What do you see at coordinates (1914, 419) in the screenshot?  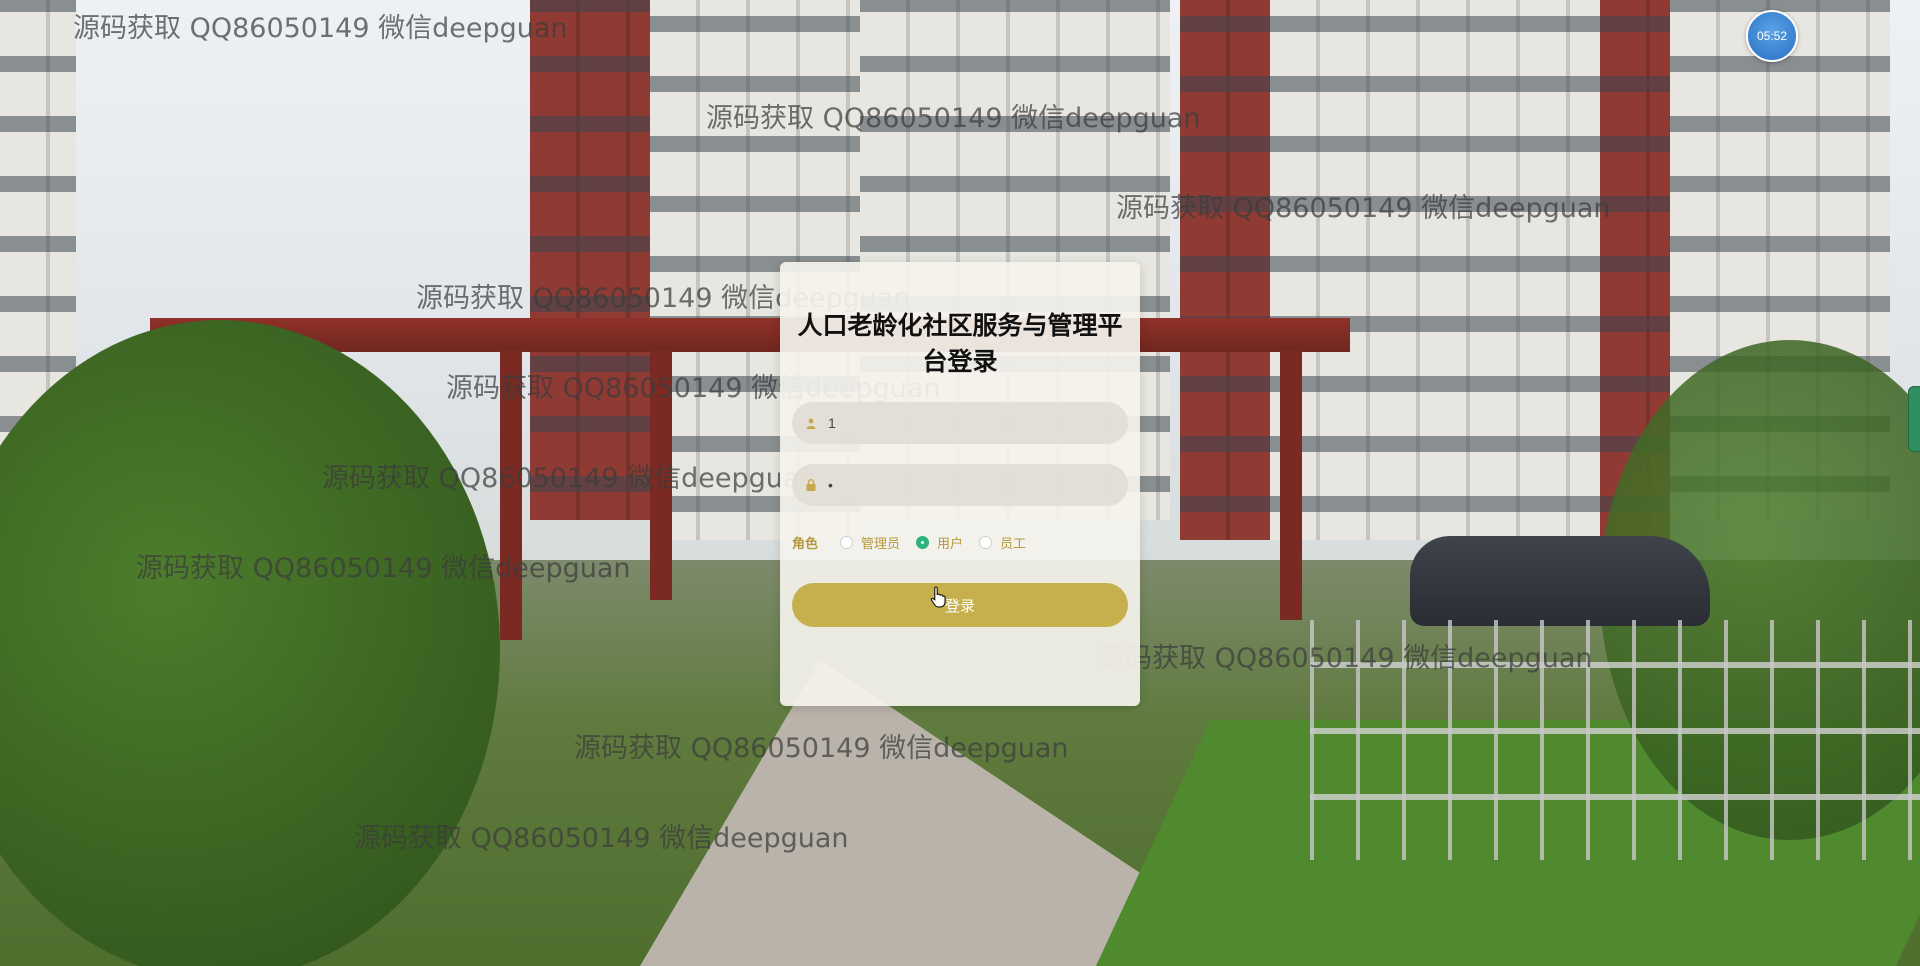 I see `side-panel-handle` at bounding box center [1914, 419].